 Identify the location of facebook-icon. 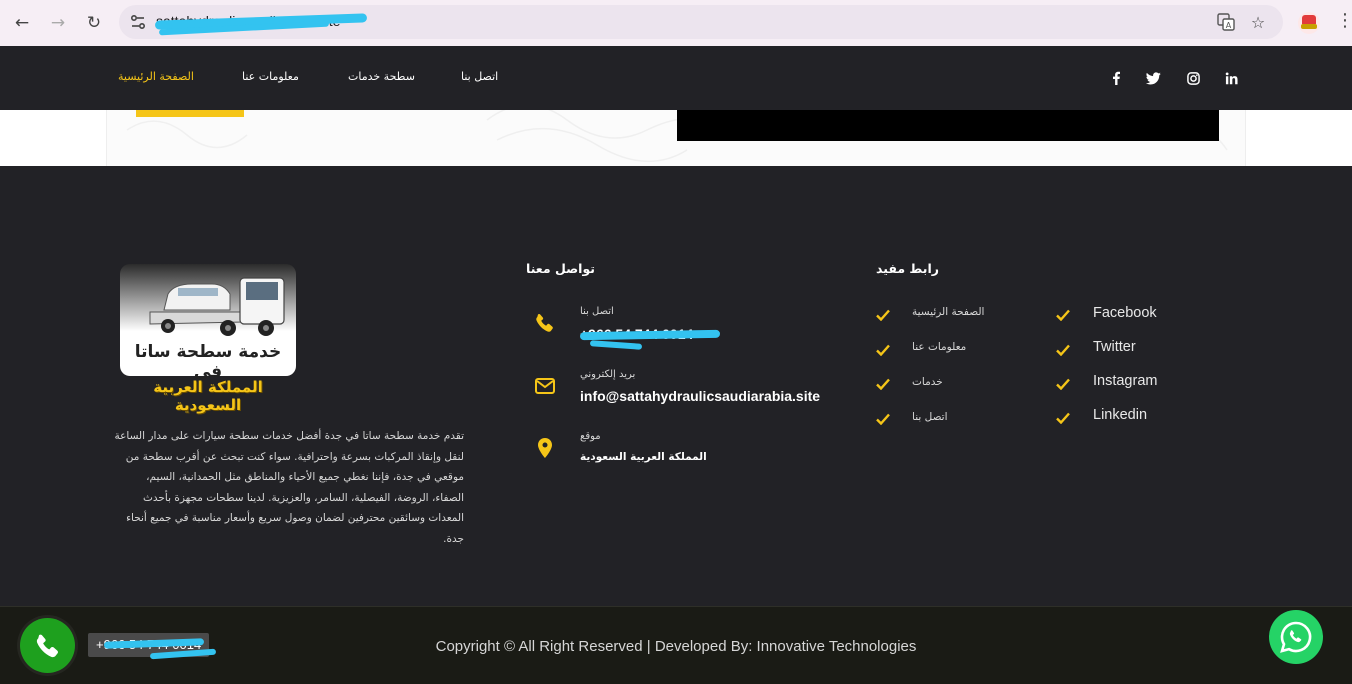
(1116, 78).